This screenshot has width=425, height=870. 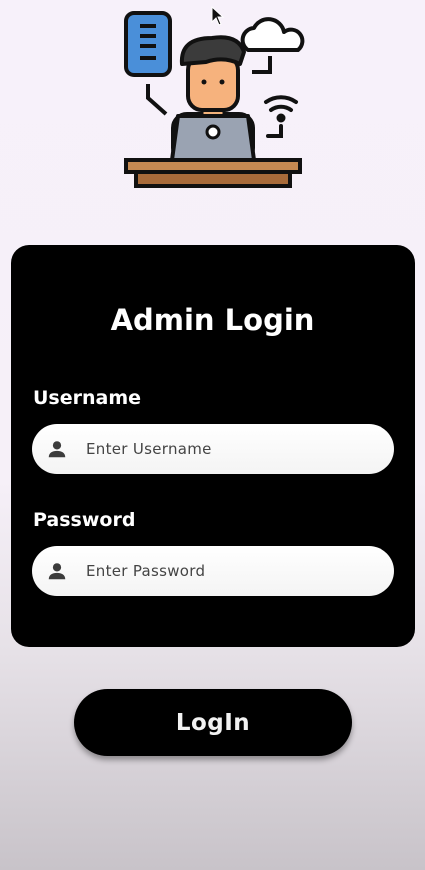 What do you see at coordinates (213, 449) in the screenshot?
I see `username-field: Enter Username` at bounding box center [213, 449].